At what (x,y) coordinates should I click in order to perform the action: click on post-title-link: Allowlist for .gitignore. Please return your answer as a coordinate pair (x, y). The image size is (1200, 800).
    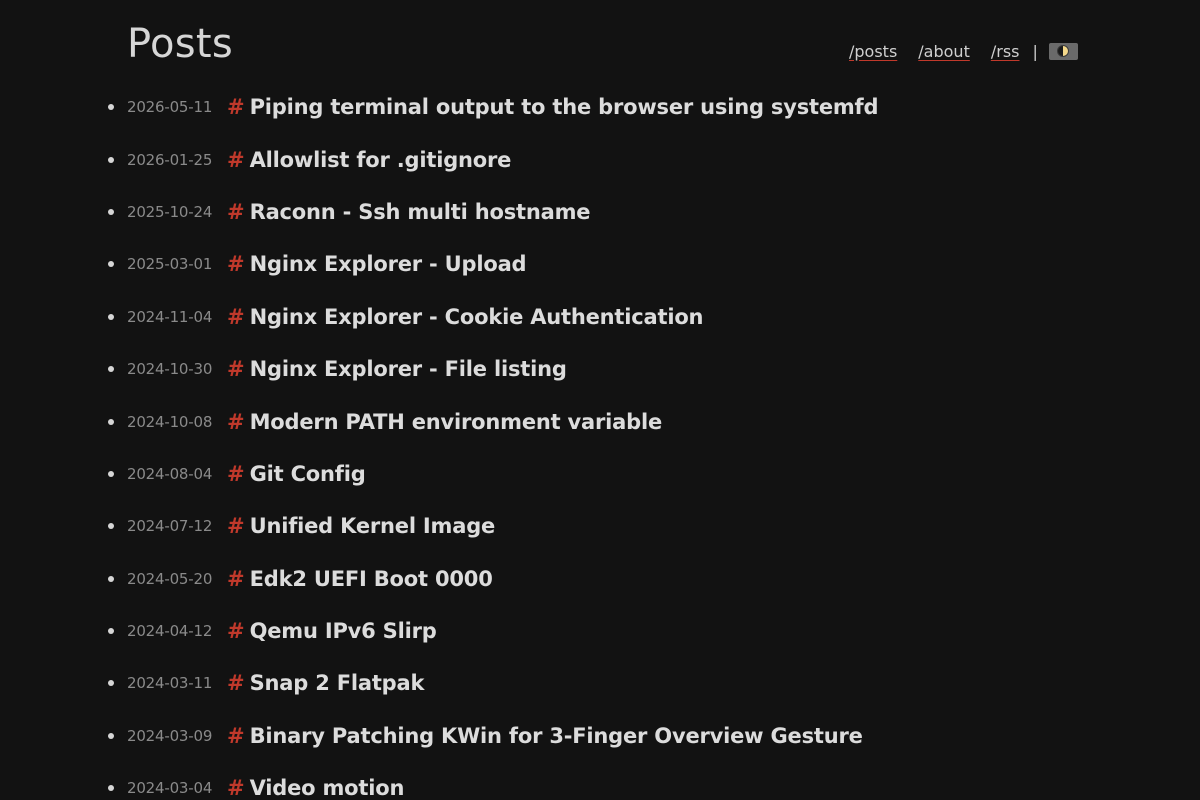
    Looking at the image, I should click on (381, 160).